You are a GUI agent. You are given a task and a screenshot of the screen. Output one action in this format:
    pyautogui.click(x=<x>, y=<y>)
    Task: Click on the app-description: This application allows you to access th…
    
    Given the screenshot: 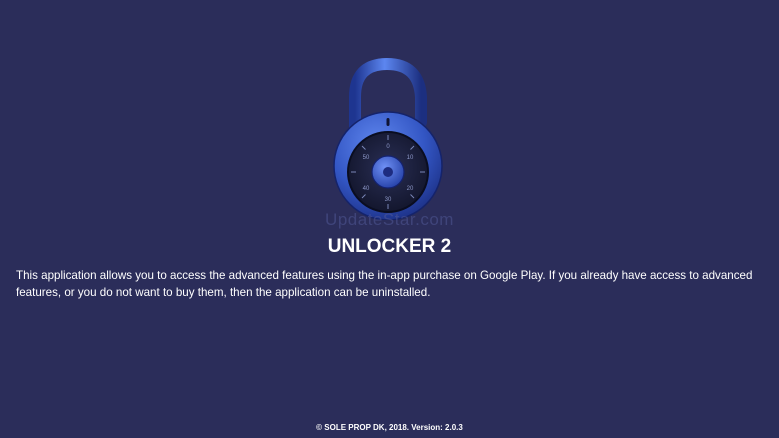 What is the action you would take?
    pyautogui.click(x=384, y=284)
    